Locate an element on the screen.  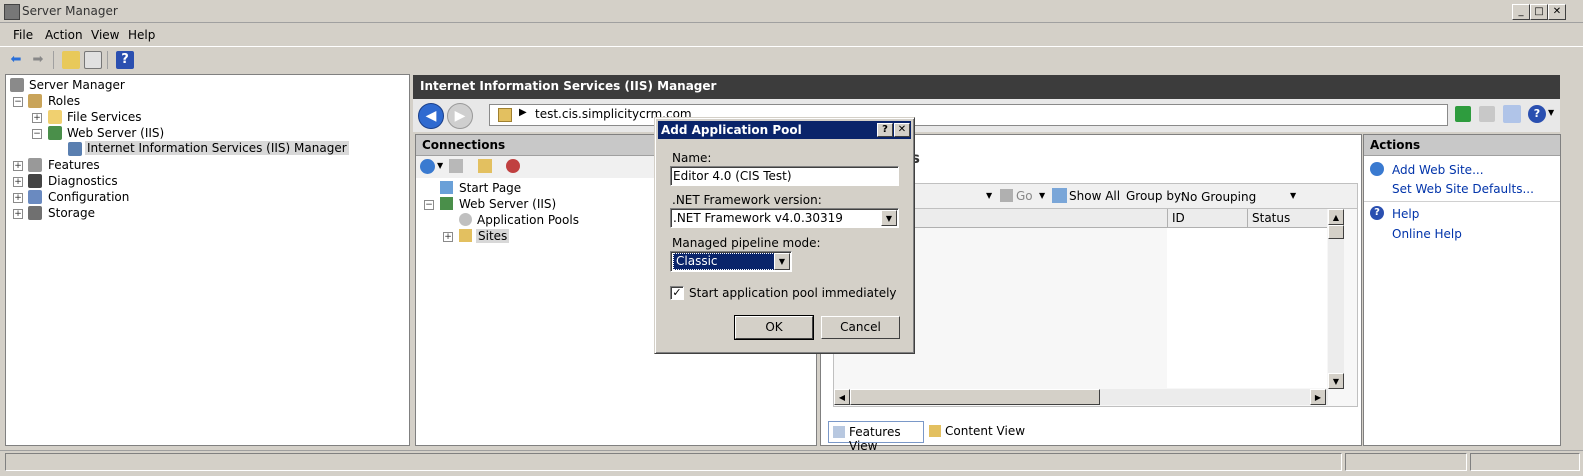
framework-select: .NET Framework v4.0.30319 ▼ is located at coordinates (784, 218).